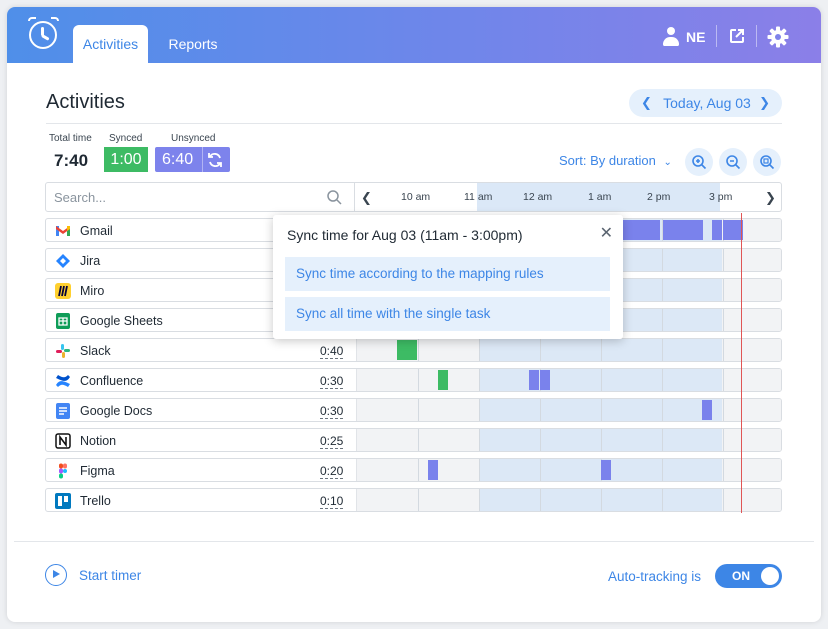 The image size is (828, 629). What do you see at coordinates (332, 442) in the screenshot?
I see `activity-duration: 0:25` at bounding box center [332, 442].